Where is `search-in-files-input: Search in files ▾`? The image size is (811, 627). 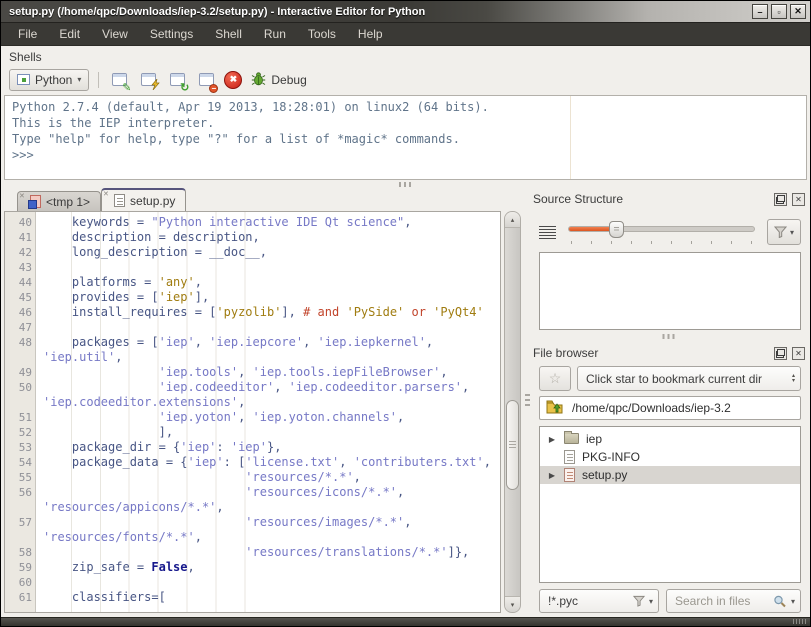 search-in-files-input: Search in files ▾ is located at coordinates (733, 601).